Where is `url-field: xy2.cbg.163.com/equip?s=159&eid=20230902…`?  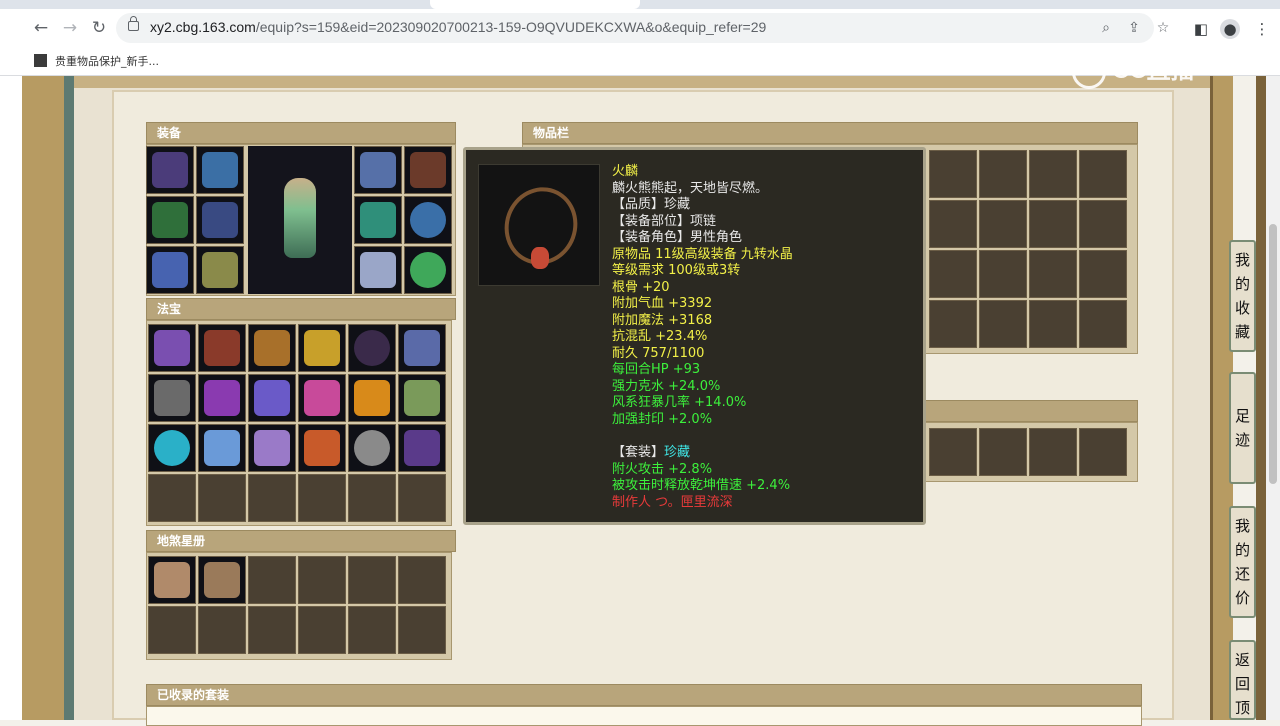
url-field: xy2.cbg.163.com/equip?s=159&eid=20230902… is located at coordinates (642, 28).